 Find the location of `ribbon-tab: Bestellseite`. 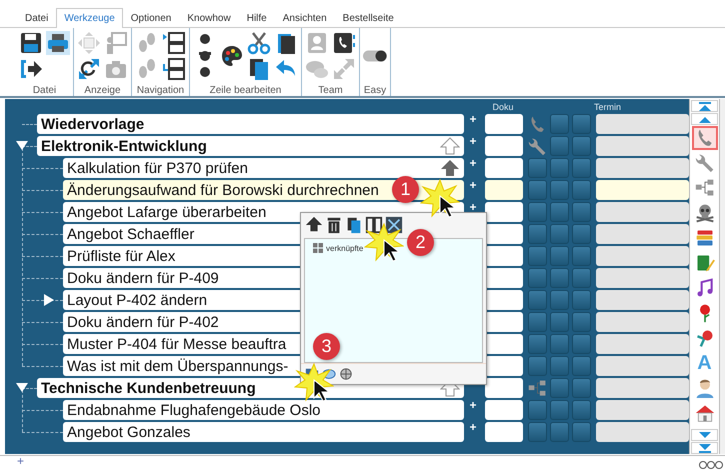

ribbon-tab: Bestellseite is located at coordinates (368, 18).